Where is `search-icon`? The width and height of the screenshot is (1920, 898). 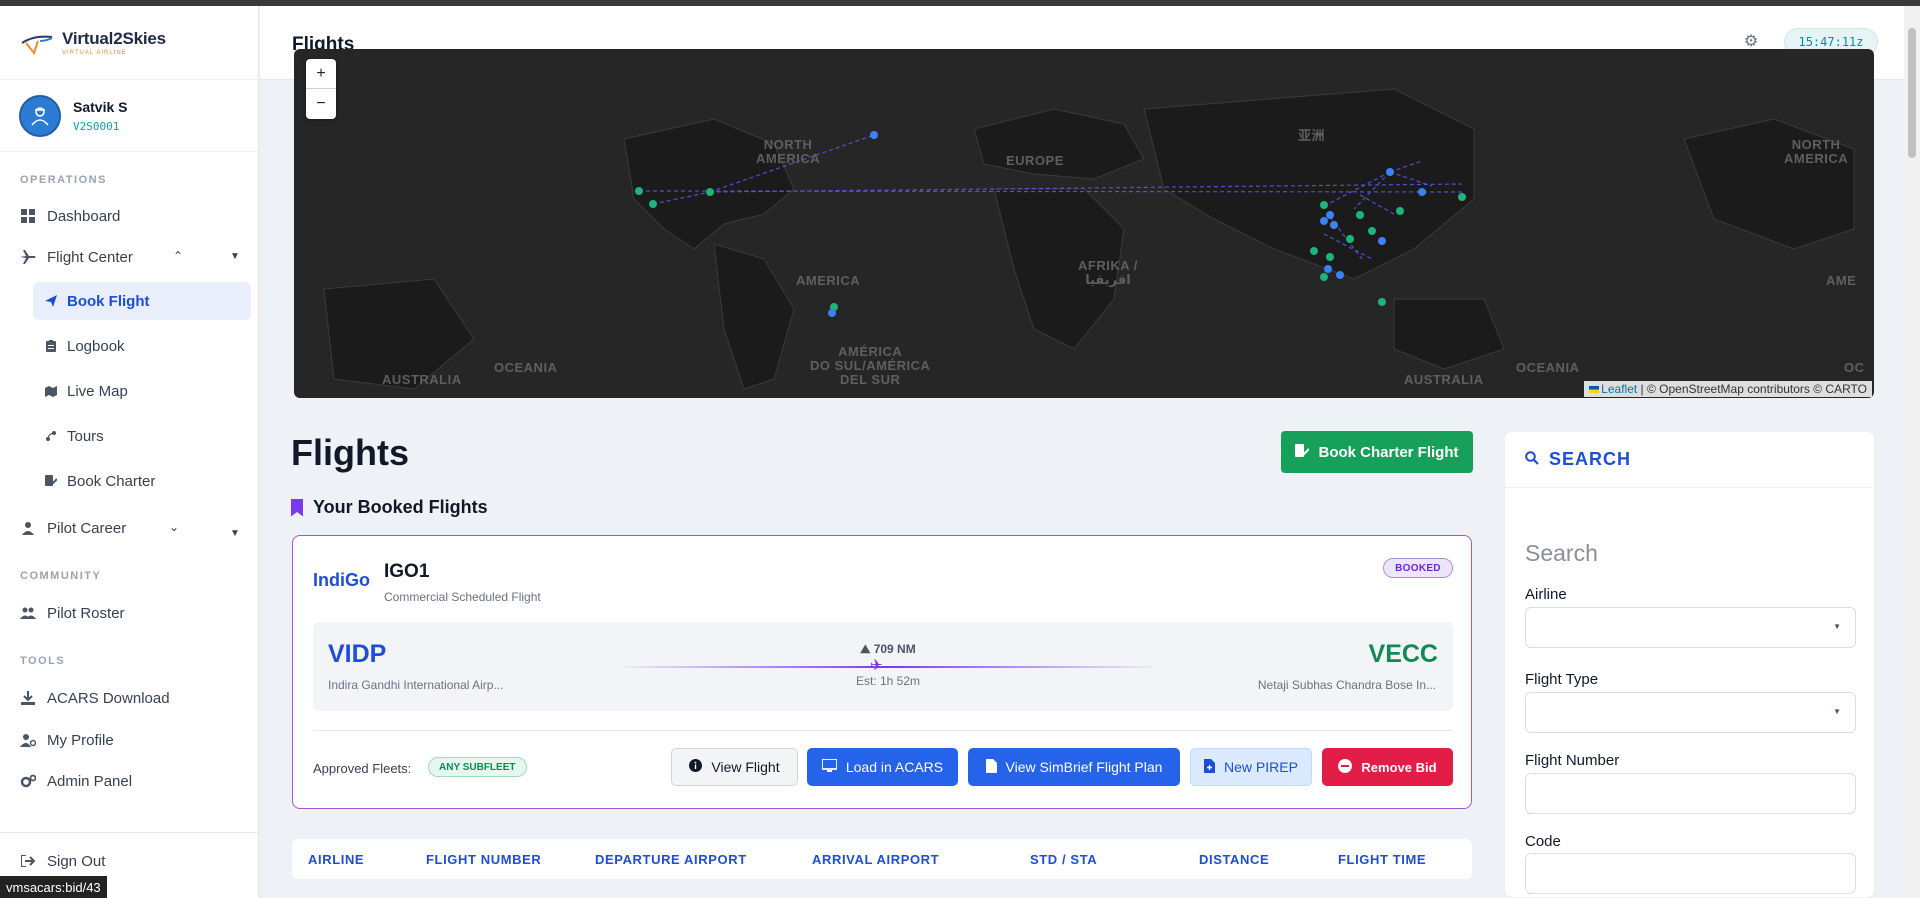 search-icon is located at coordinates (1532, 459).